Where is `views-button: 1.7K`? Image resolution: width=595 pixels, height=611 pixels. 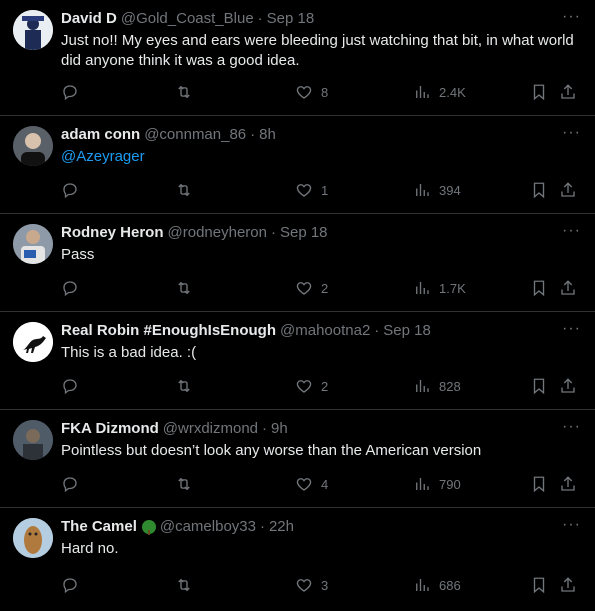
views-button: 1.7K is located at coordinates (439, 288).